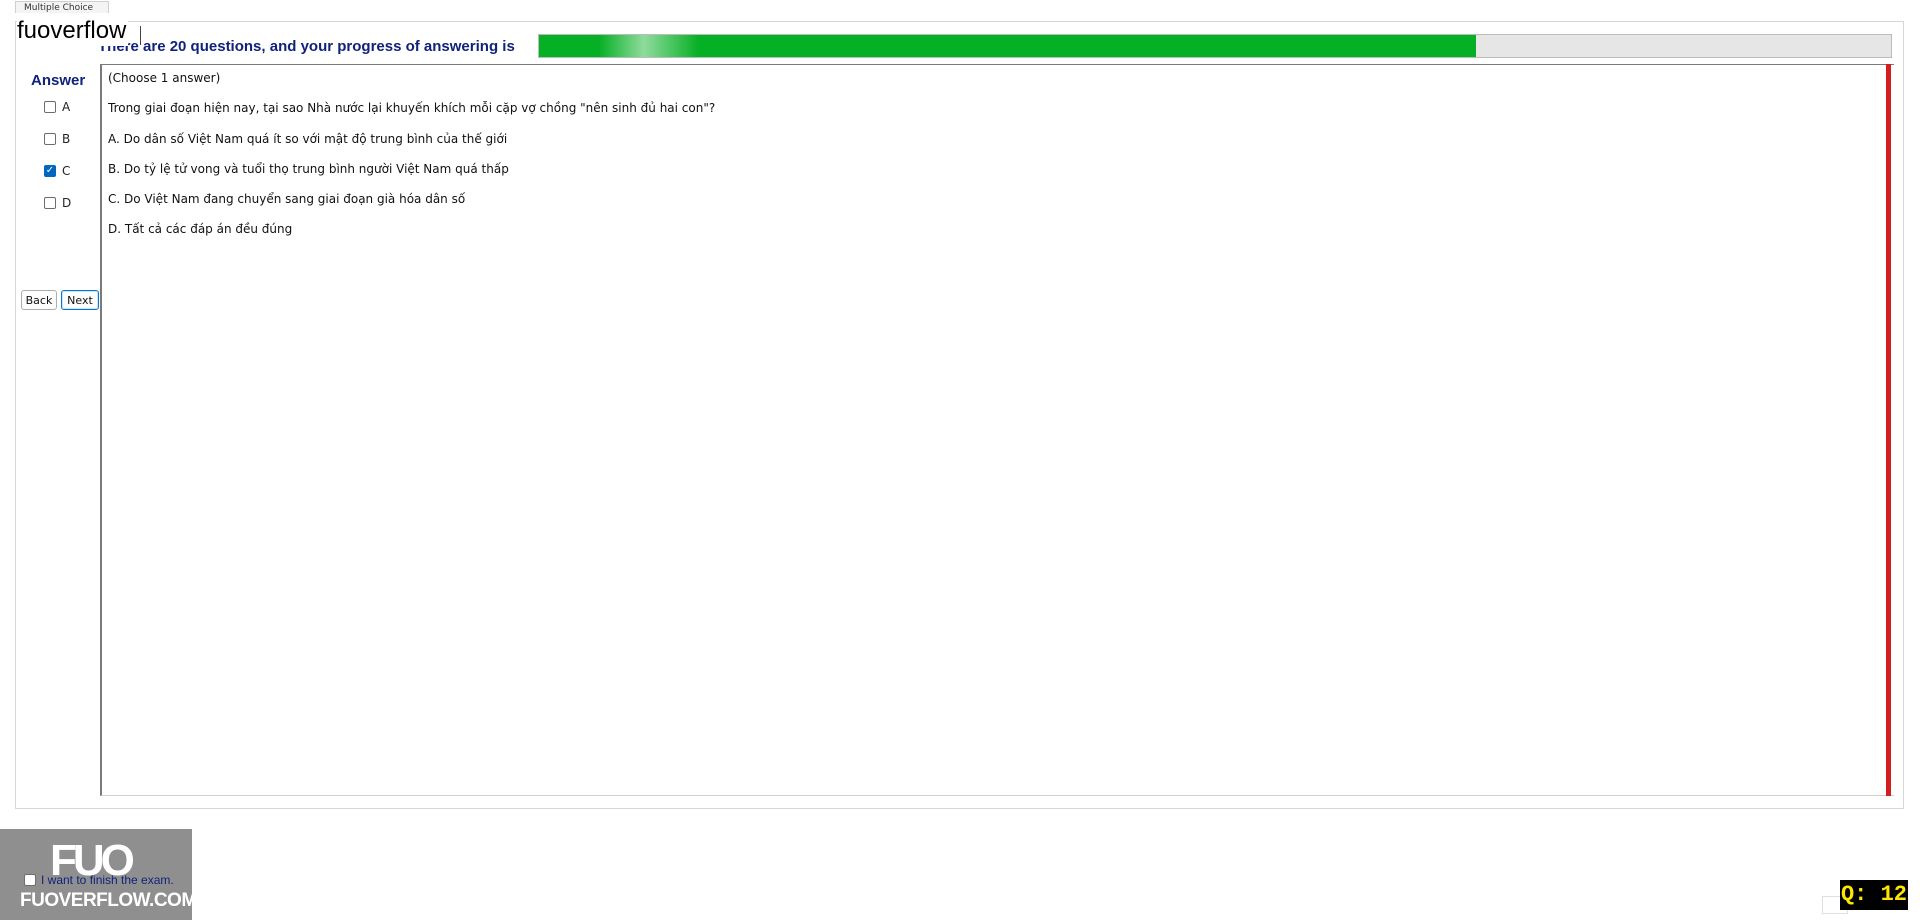  Describe the element at coordinates (73, 31) in the screenshot. I see `watermark-text: fuoverflow` at that location.